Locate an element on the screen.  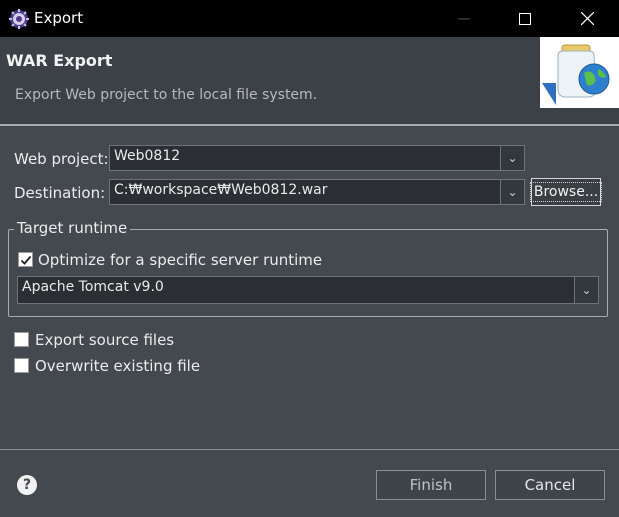
window-title: Export is located at coordinates (59, 18).